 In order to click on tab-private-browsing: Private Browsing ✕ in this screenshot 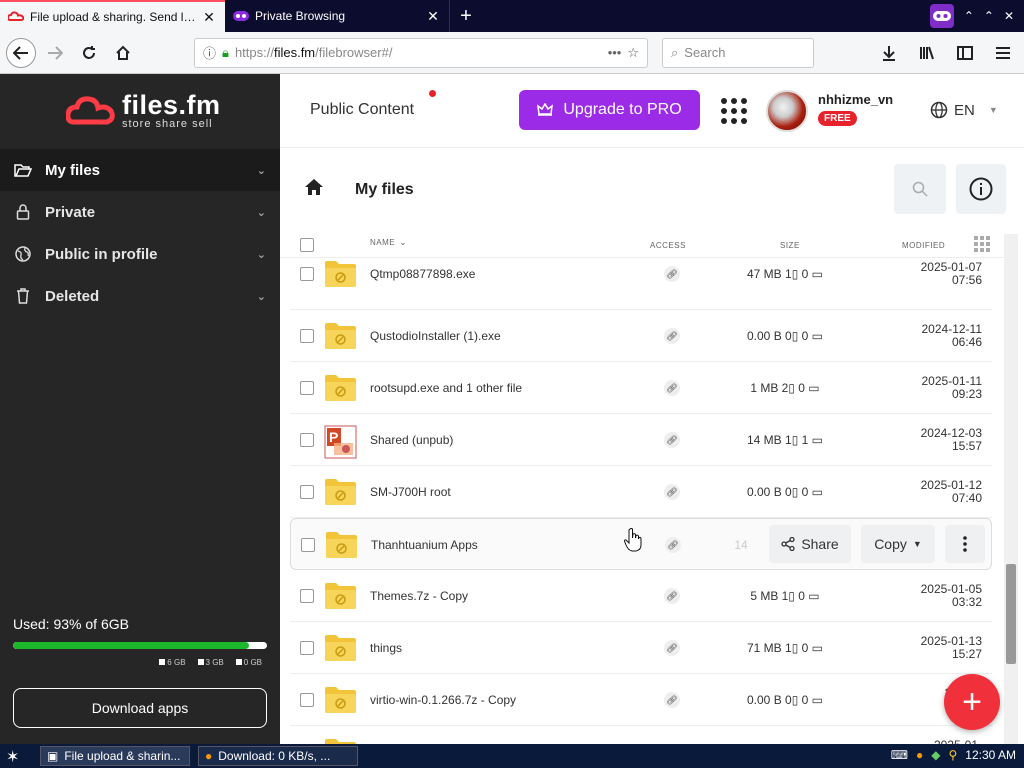, I will do `click(337, 16)`.